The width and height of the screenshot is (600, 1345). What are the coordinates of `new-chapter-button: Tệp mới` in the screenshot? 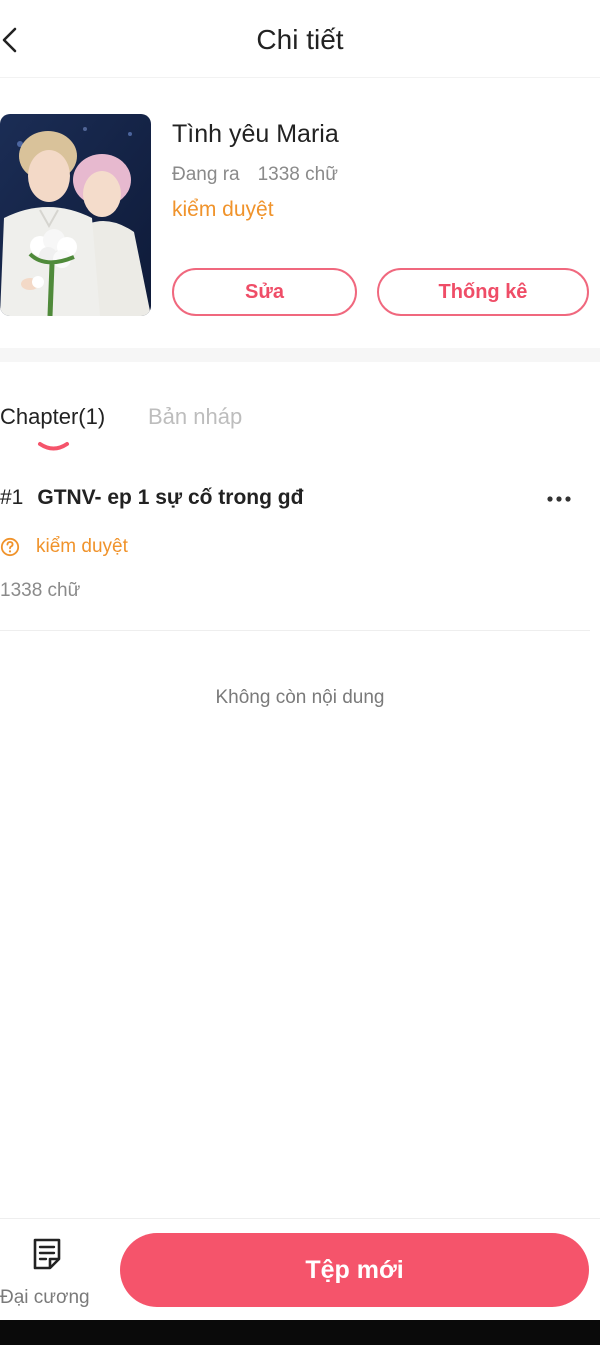 It's located at (354, 1270).